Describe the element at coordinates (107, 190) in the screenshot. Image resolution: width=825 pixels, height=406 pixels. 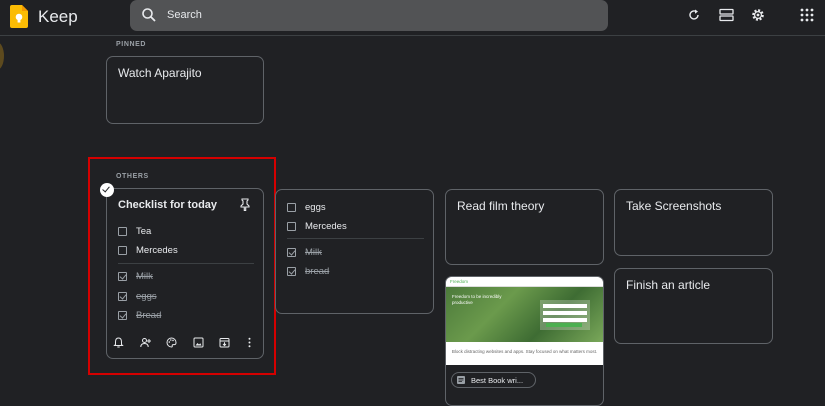
I see `select-check-icon` at that location.